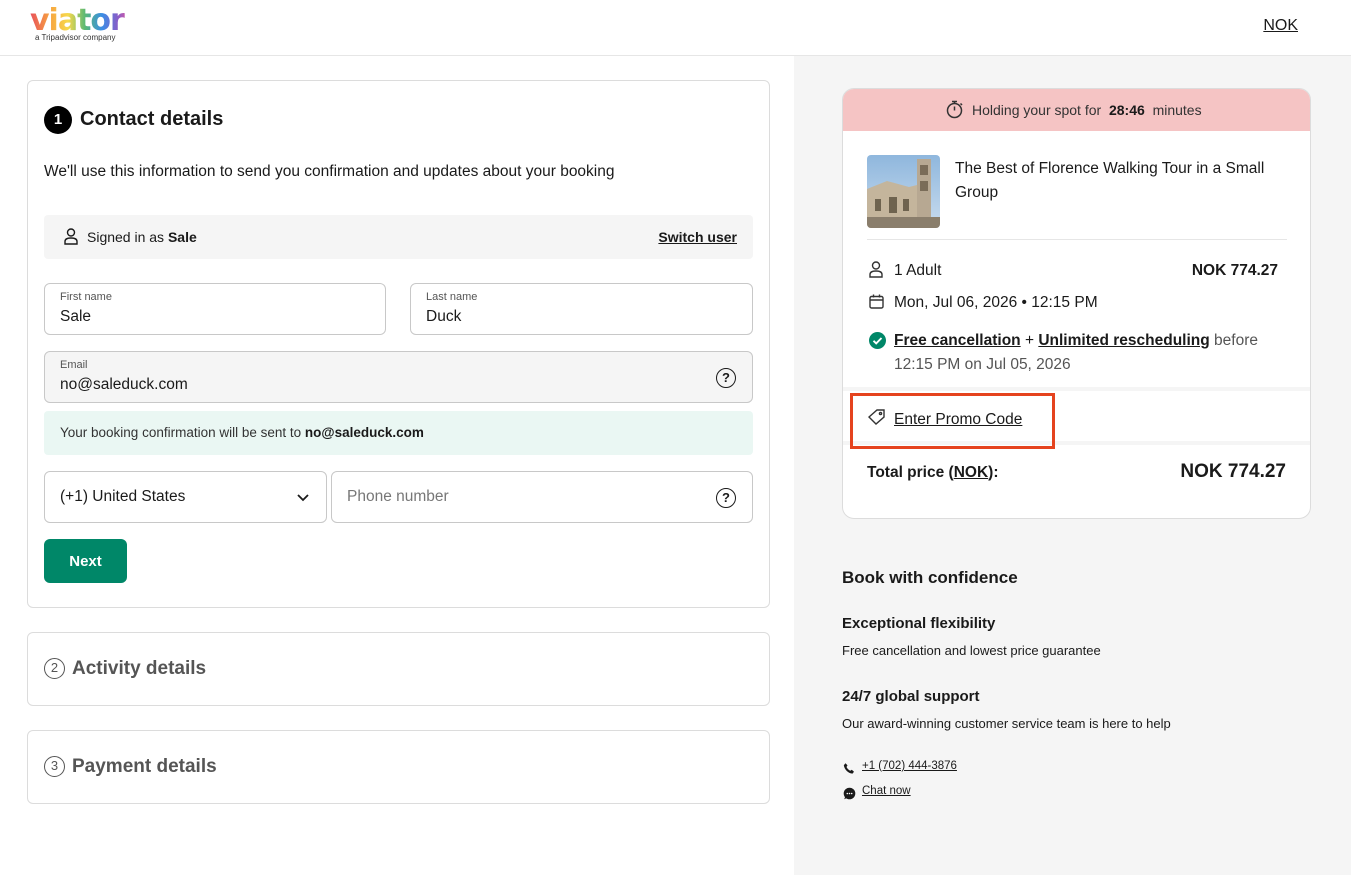 Image resolution: width=1351 pixels, height=875 pixels. Describe the element at coordinates (1087, 110) in the screenshot. I see `hold-timer-text: Holding your spot for 28:46 minutes` at that location.